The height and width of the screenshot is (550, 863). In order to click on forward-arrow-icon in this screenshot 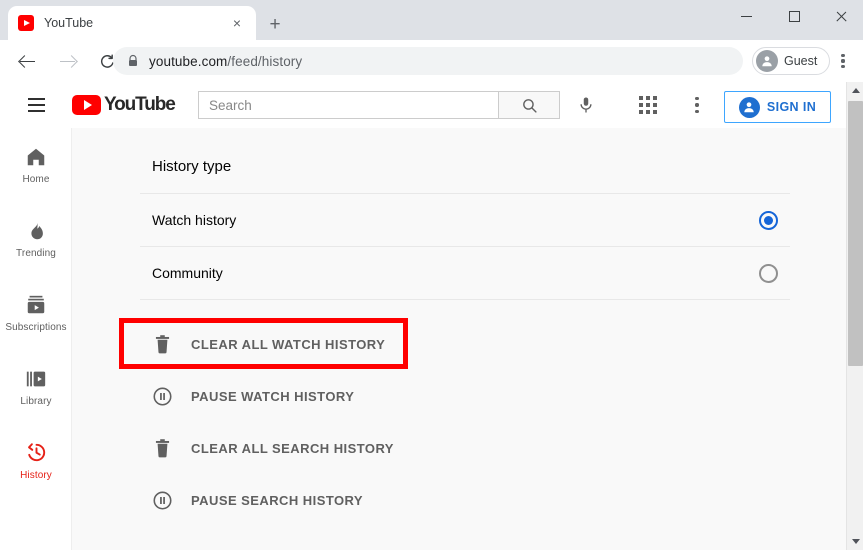, I will do `click(67, 61)`.